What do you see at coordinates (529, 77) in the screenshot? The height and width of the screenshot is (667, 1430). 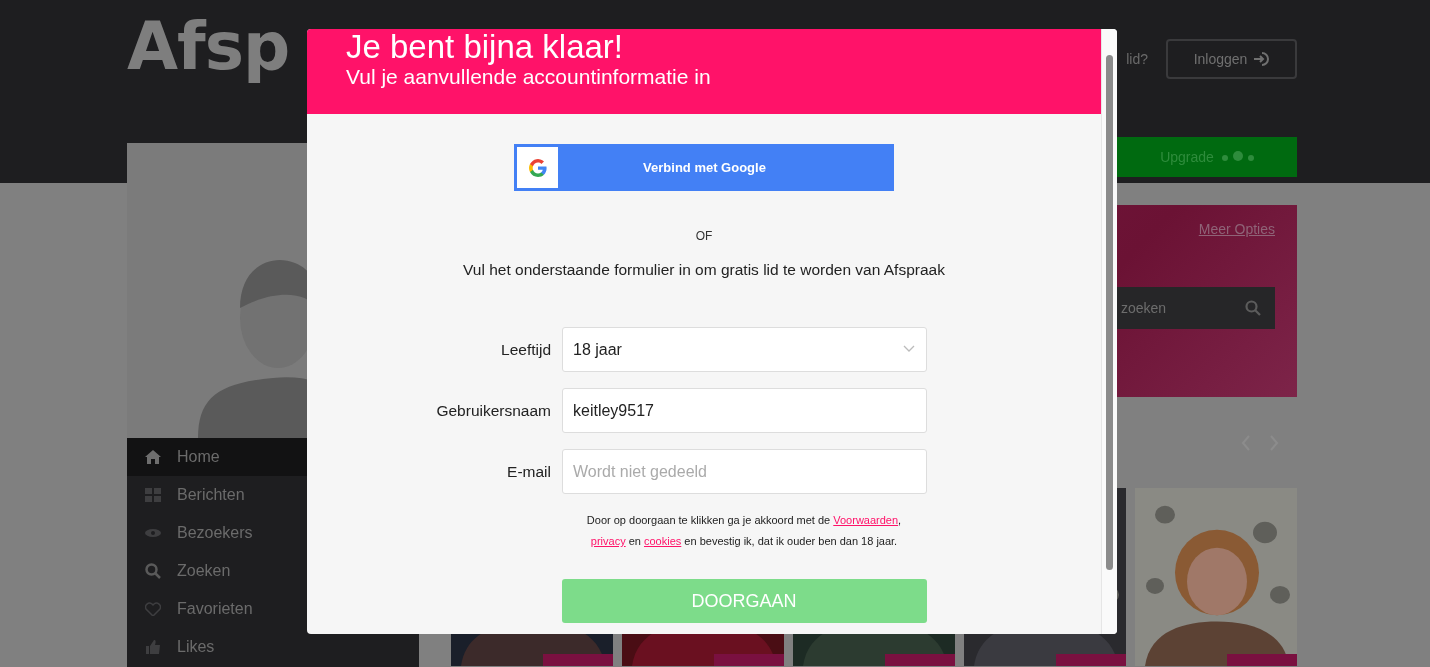 I see `dialog-subtitle: Vul je aanvullende accountinformatie in` at bounding box center [529, 77].